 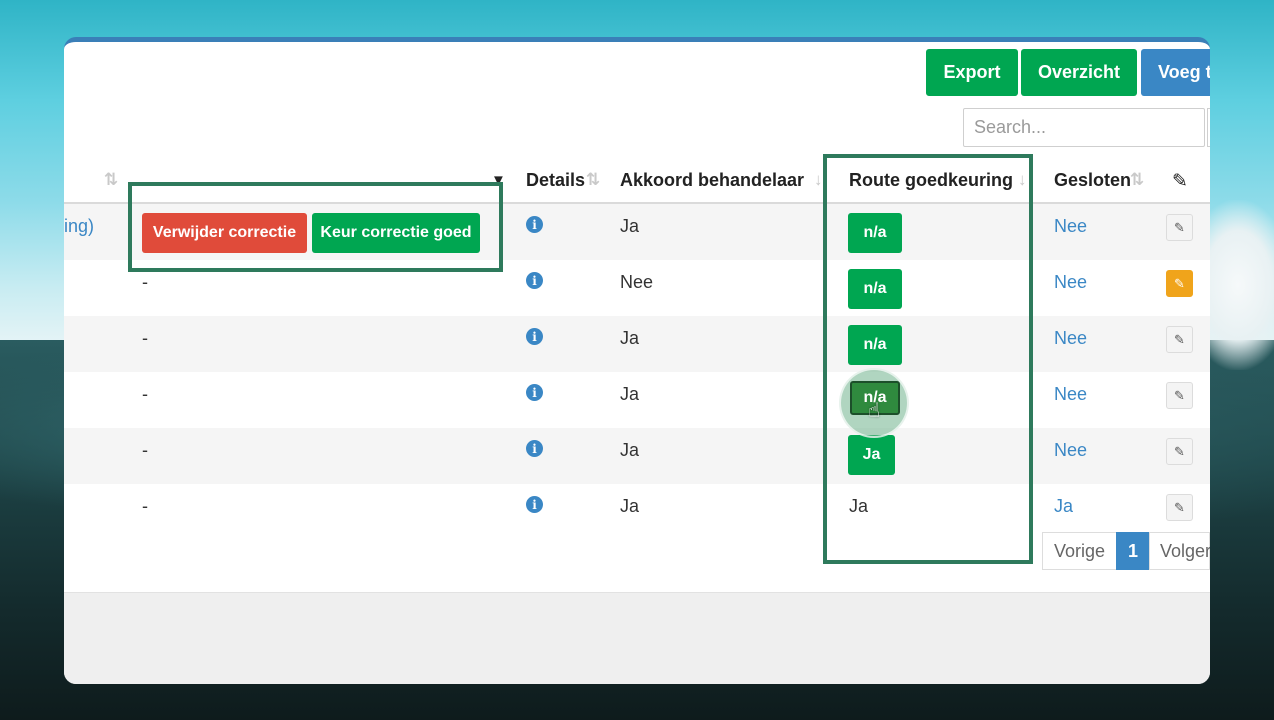 I want to click on route-column-highlight, so click(x=928, y=359).